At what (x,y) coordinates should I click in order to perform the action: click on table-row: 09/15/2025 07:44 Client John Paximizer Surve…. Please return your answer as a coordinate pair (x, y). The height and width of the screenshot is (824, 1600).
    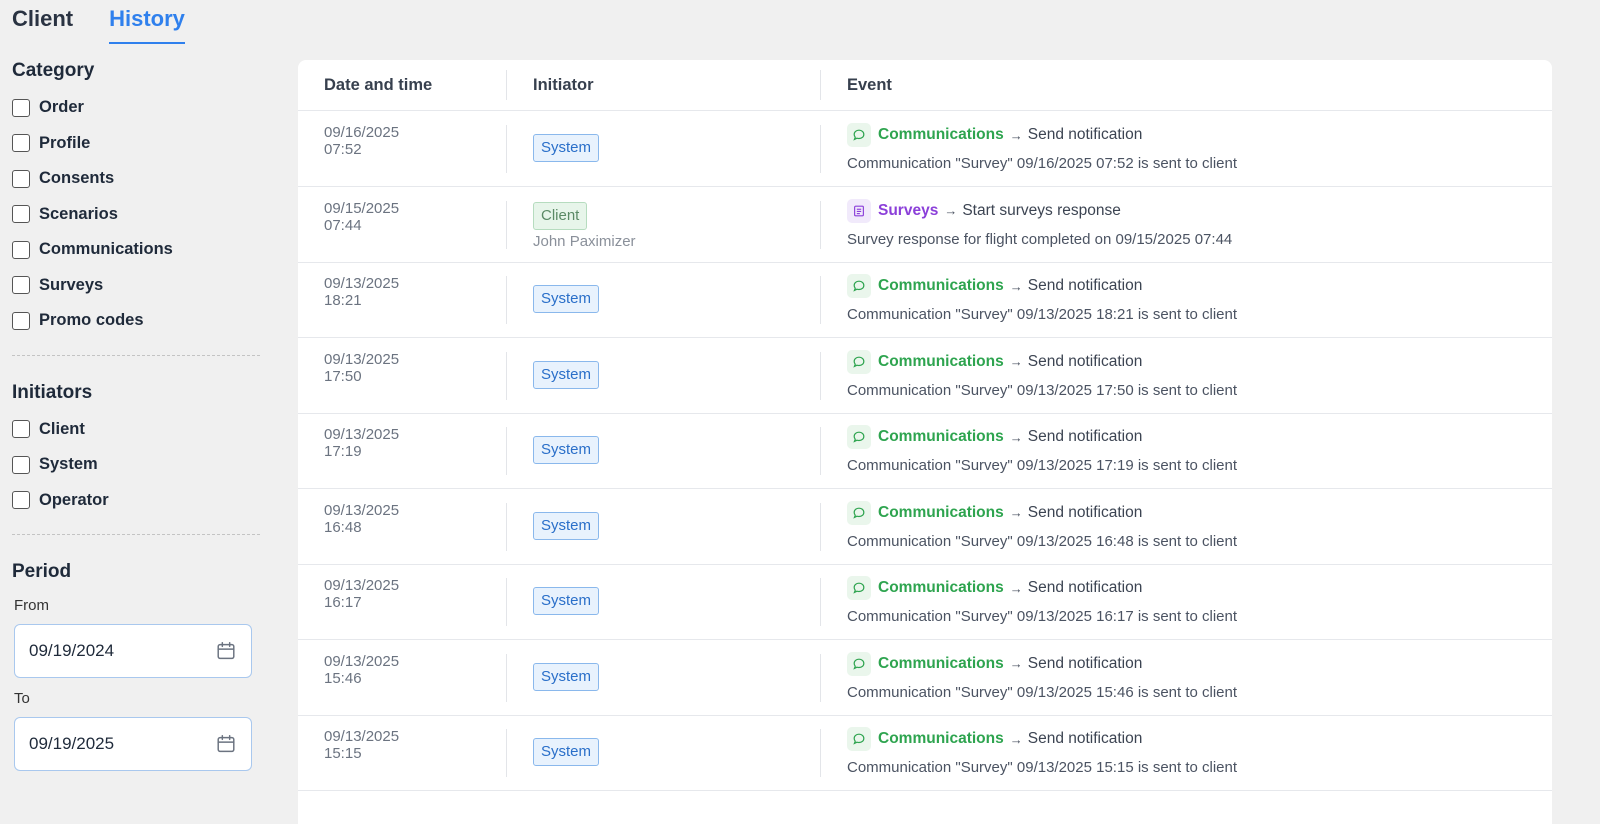
    Looking at the image, I should click on (925, 225).